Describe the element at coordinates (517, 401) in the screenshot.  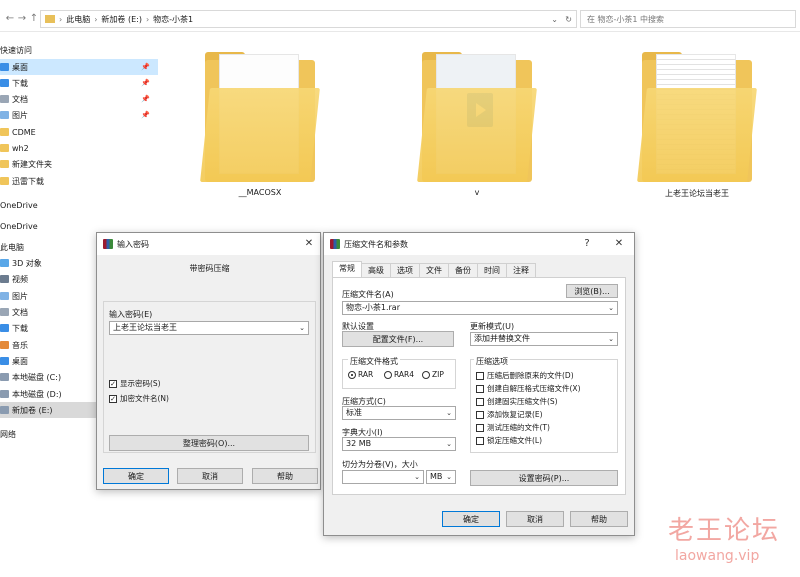
I see `solid-checkbox: 创建固实压缩文件(S)` at that location.